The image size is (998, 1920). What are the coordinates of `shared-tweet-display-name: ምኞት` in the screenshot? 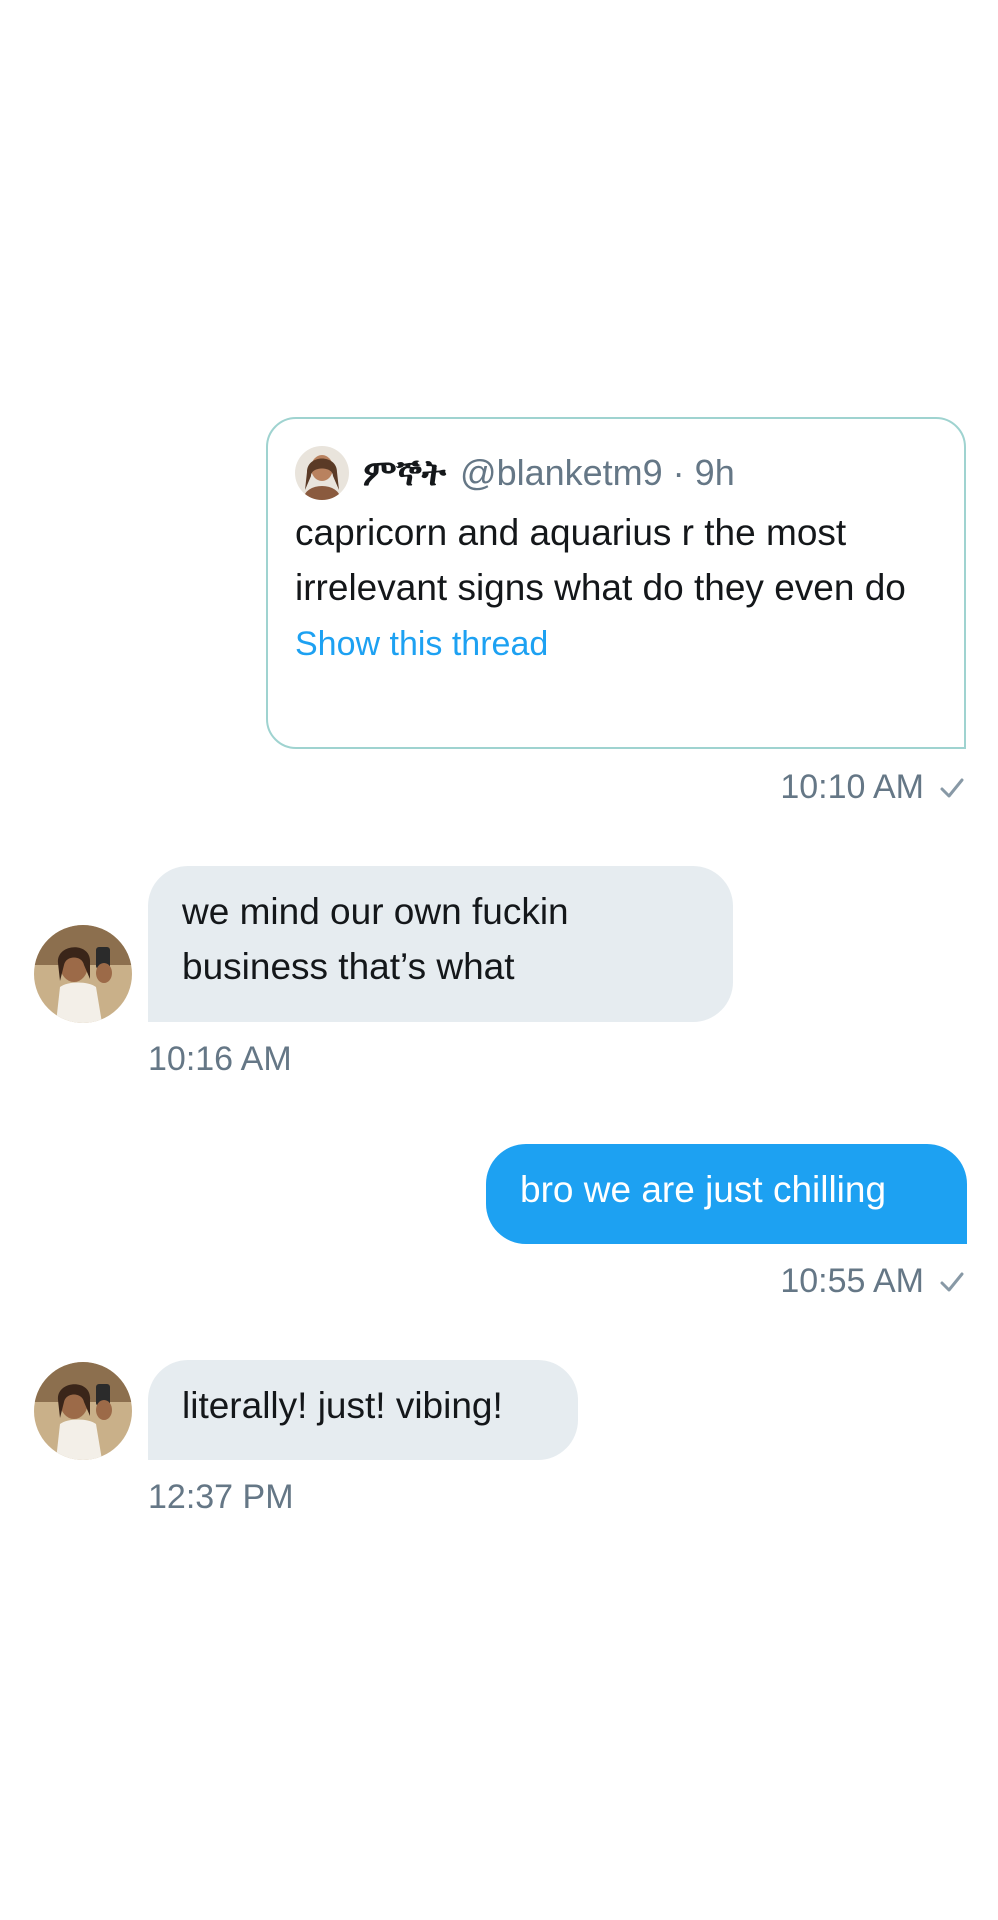 It's located at (405, 472).